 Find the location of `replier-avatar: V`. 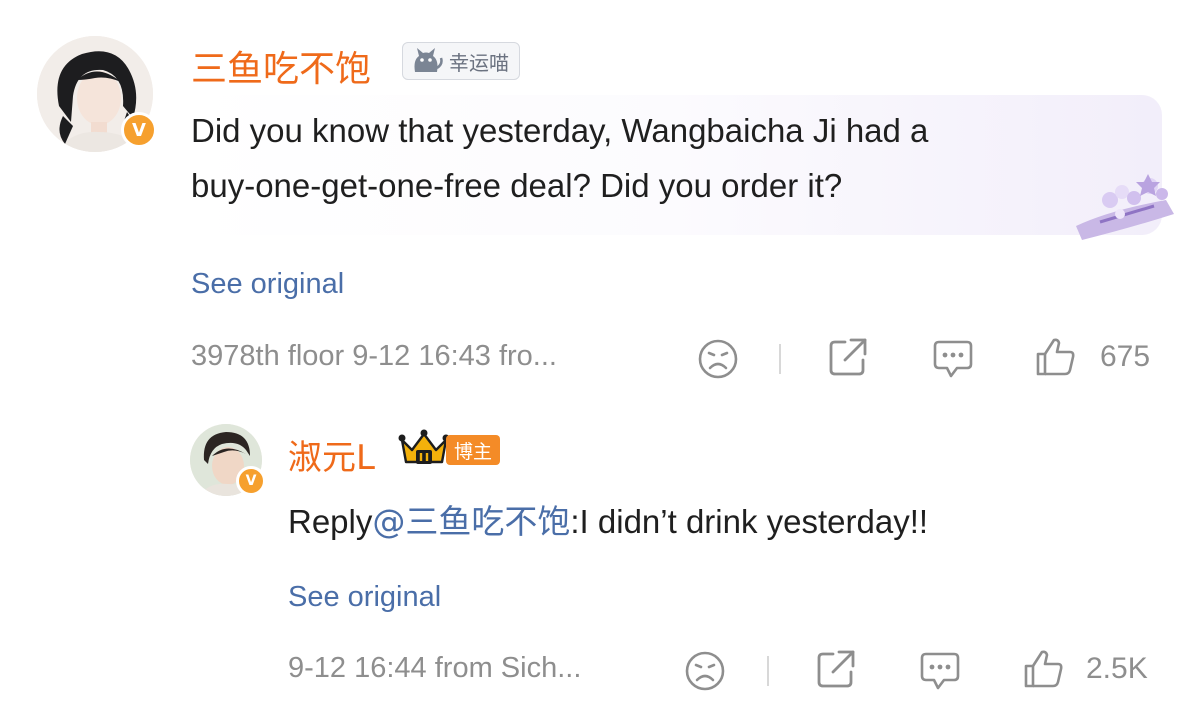

replier-avatar: V is located at coordinates (228, 460).